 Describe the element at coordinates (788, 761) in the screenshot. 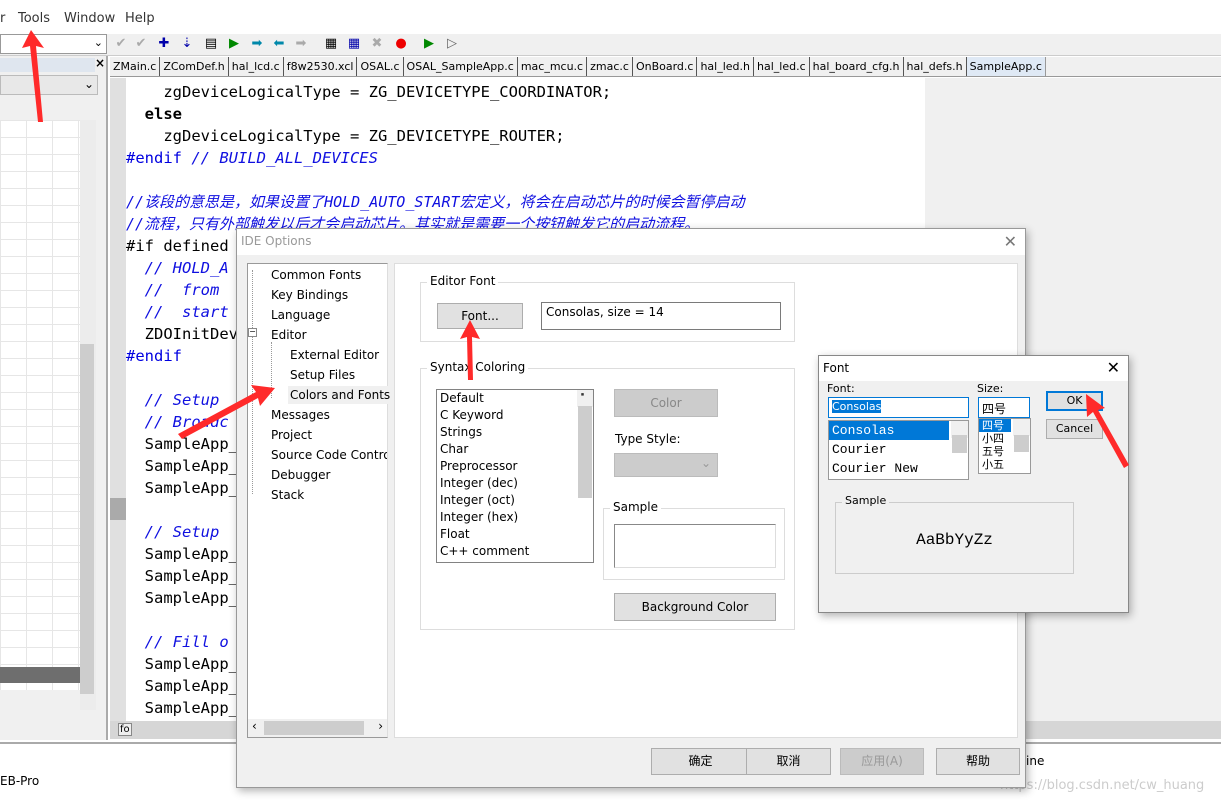

I see `cancel-button: 取消` at that location.